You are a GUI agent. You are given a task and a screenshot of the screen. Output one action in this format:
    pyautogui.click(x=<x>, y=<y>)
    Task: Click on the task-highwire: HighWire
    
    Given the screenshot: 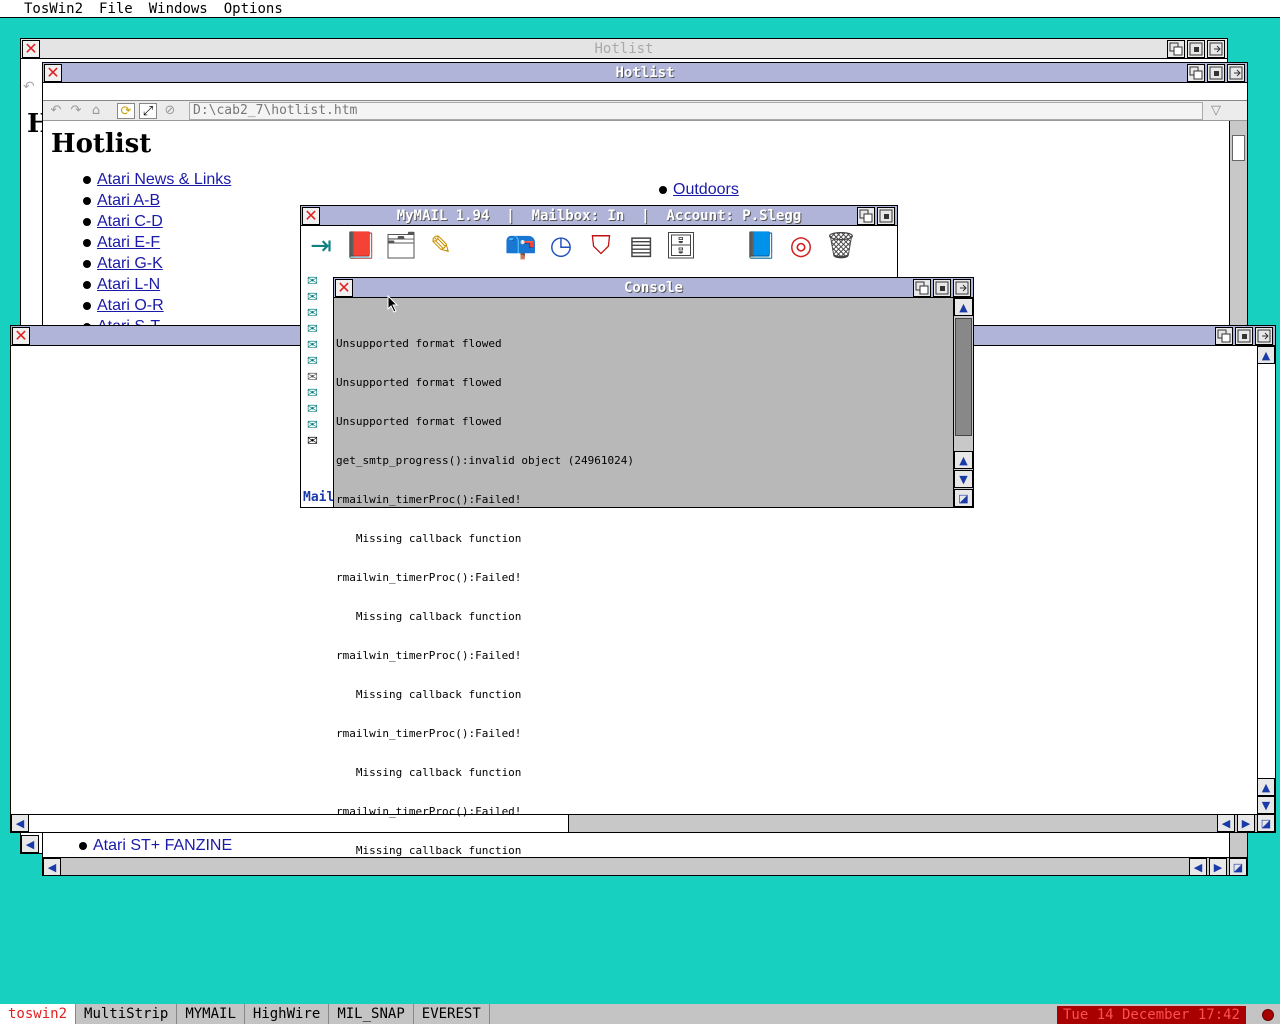 What is the action you would take?
    pyautogui.click(x=287, y=1014)
    